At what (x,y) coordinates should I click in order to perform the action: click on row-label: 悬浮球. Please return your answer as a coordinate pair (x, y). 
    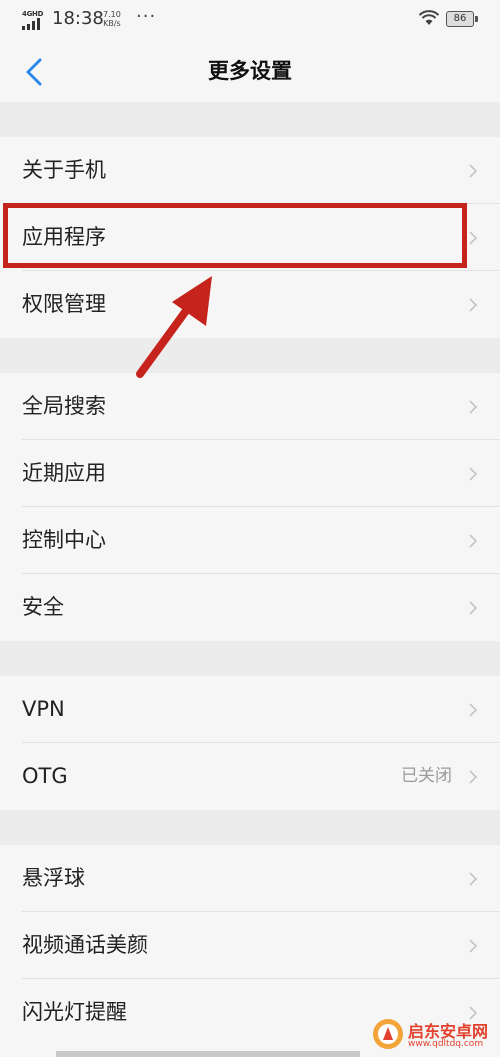
    Looking at the image, I should click on (53, 878).